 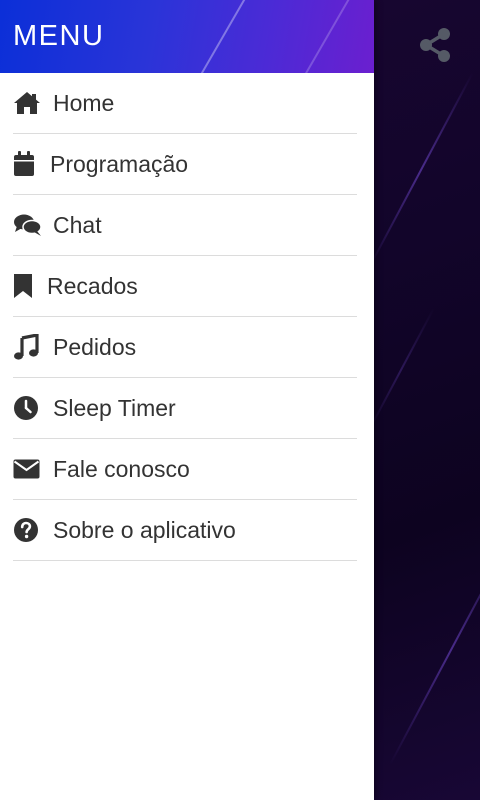 I want to click on menu-item-fale-conosco: Fale conosco, so click(x=185, y=469).